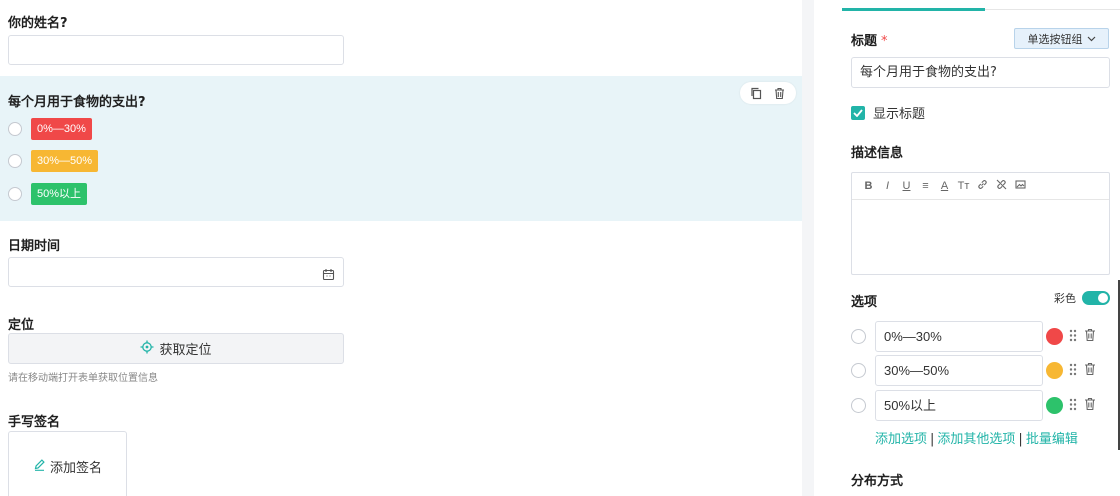 This screenshot has height=496, width=1120. What do you see at coordinates (149, 349) in the screenshot?
I see `locate-icon` at bounding box center [149, 349].